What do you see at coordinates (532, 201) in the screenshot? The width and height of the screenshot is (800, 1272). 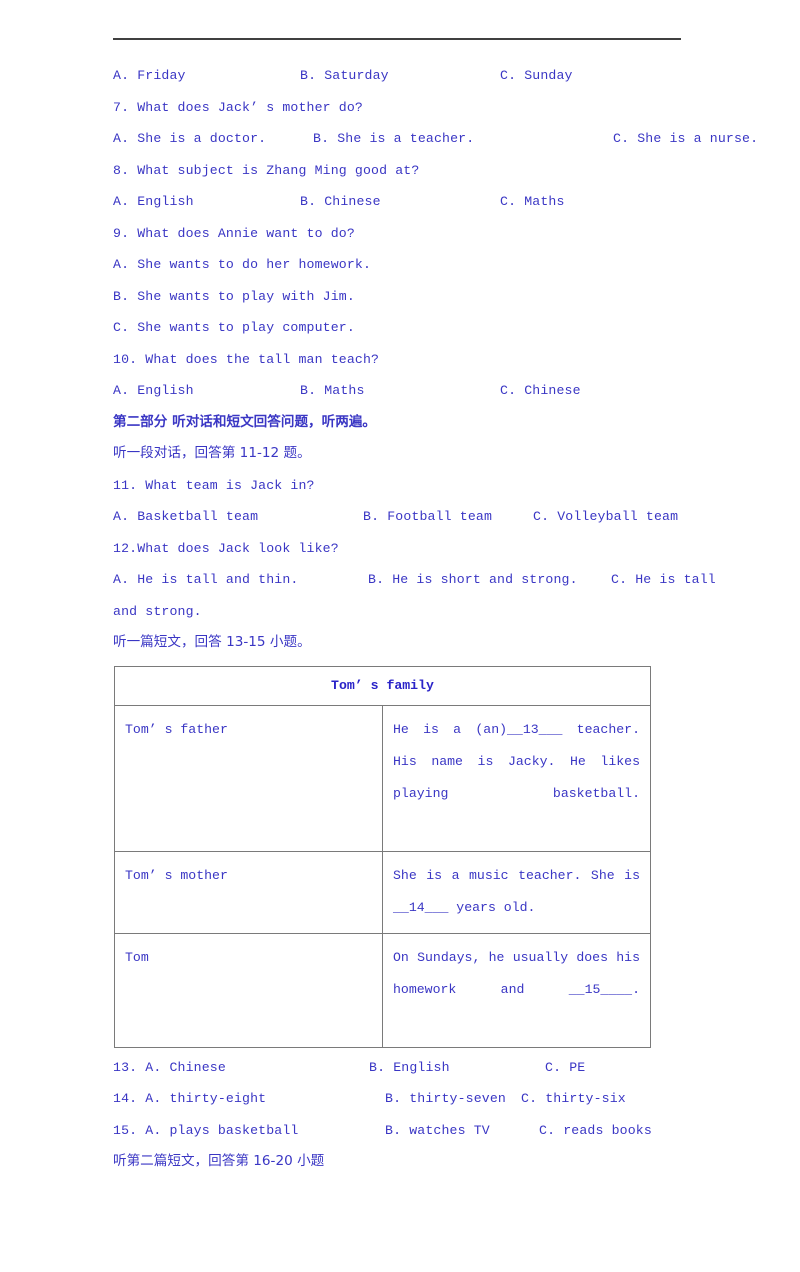 I see `q8-option-c: C. Maths` at bounding box center [532, 201].